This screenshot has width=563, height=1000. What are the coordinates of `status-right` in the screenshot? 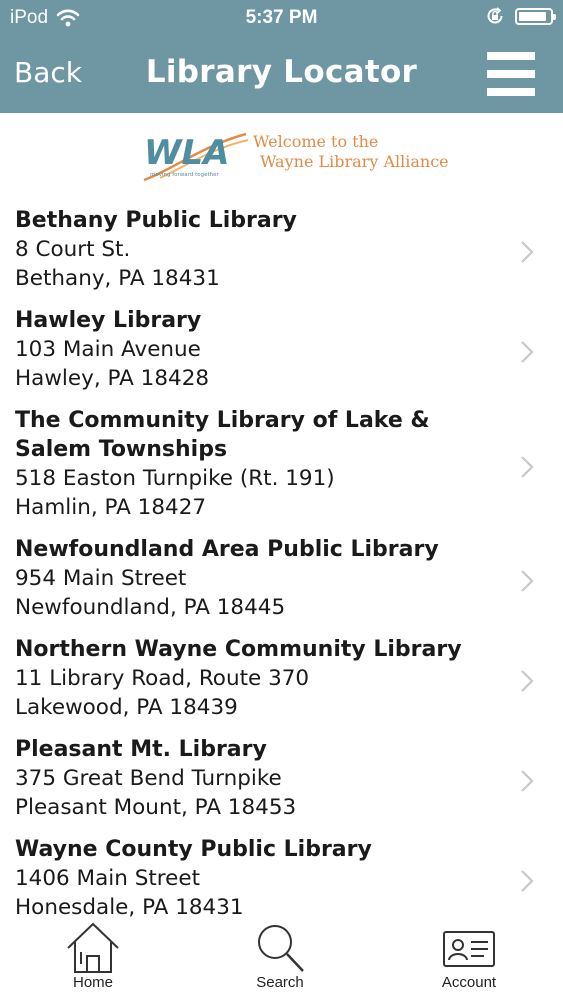 It's located at (520, 16).